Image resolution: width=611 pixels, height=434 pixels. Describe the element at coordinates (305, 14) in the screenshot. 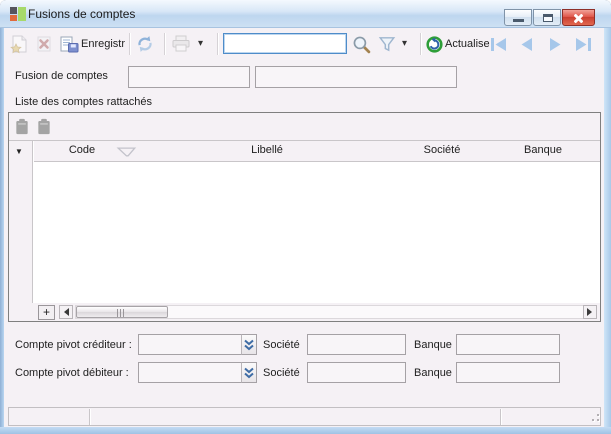

I see `titlebar: Fusions de comptes` at that location.